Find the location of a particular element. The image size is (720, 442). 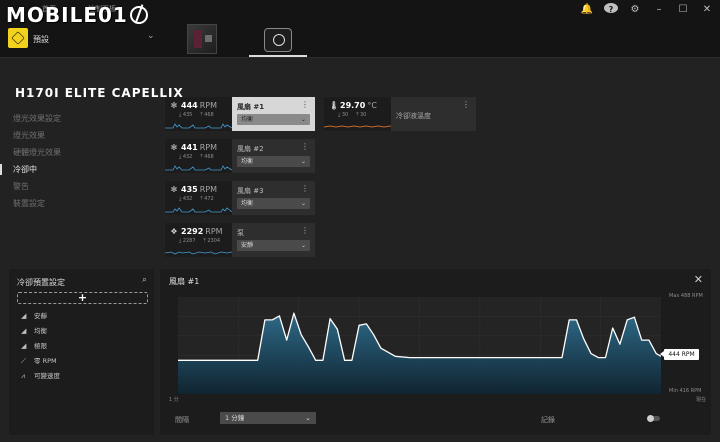

current-rpm-badge: 444 RPM is located at coordinates (679, 354).